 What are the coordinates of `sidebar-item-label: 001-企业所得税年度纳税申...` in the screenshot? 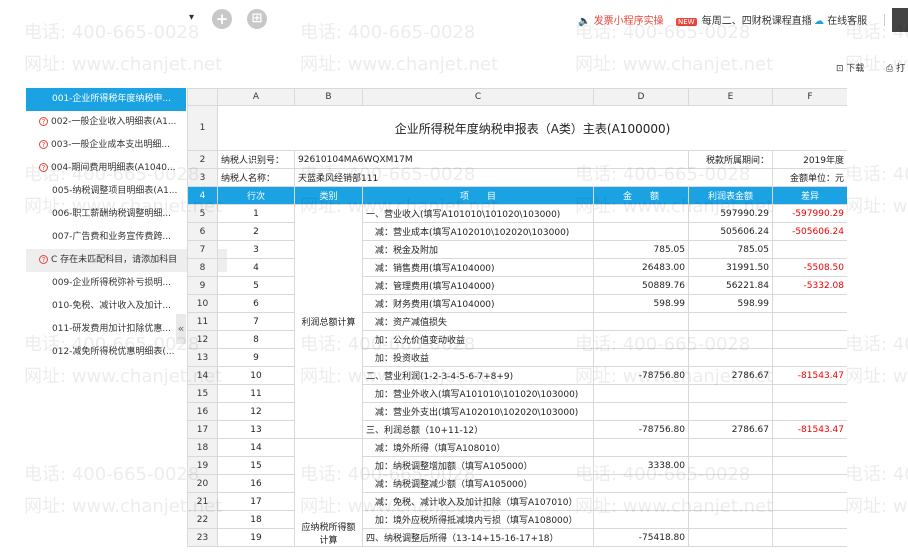 It's located at (112, 99).